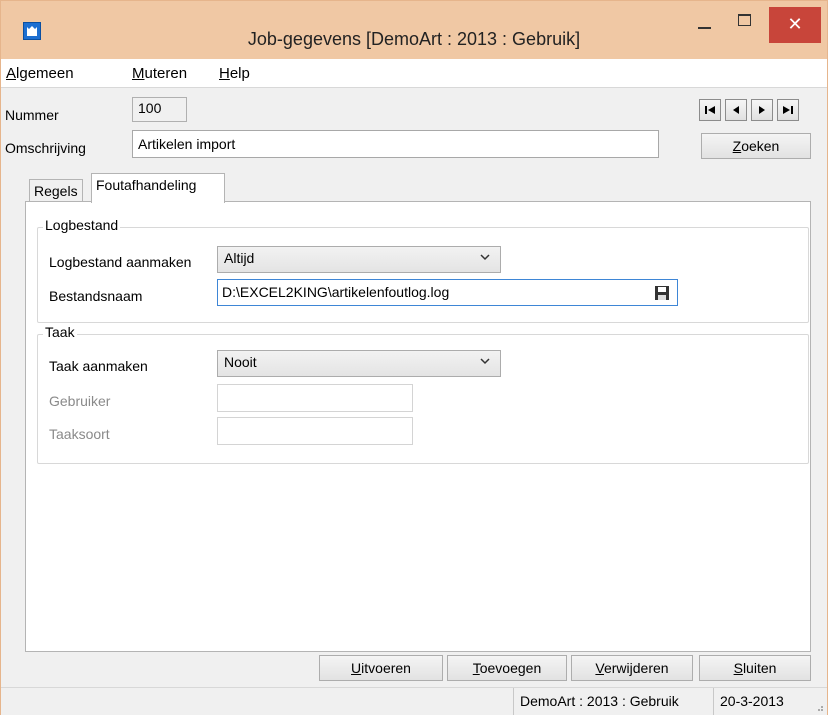  Describe the element at coordinates (159, 109) in the screenshot. I see `nummer-field: 100` at that location.